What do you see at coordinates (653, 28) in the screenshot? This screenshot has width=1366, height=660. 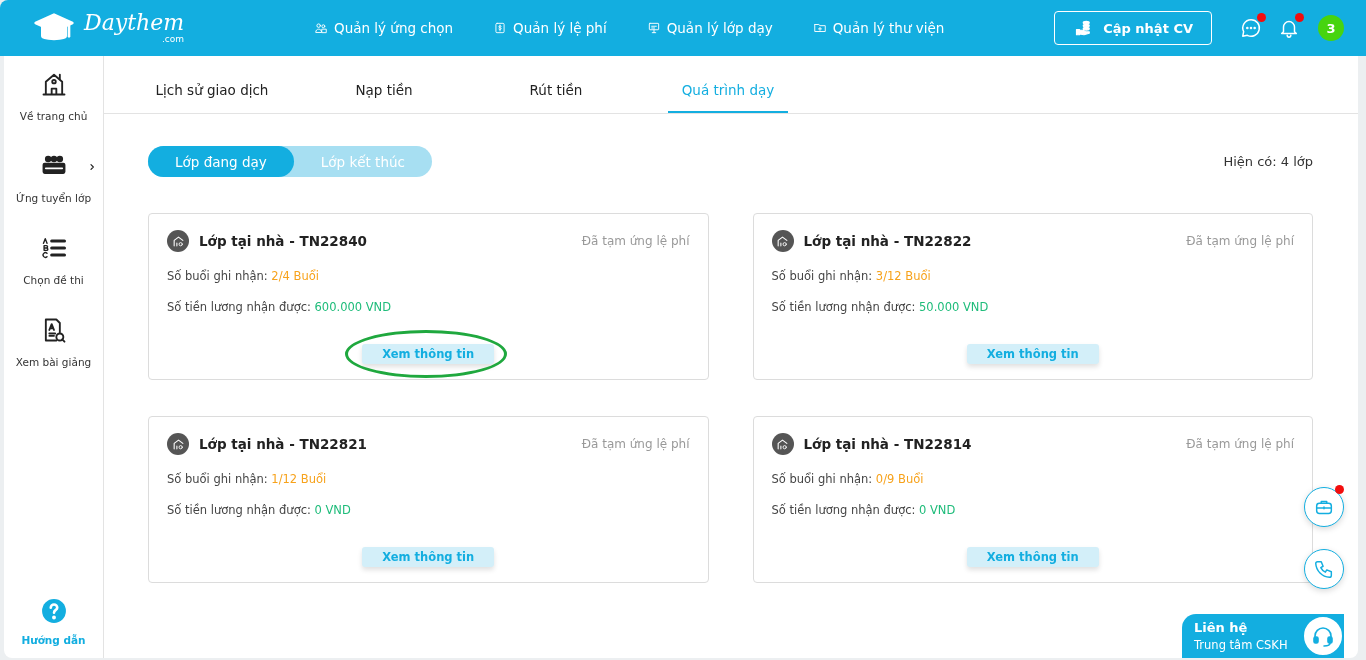 I see `presentation-icon` at bounding box center [653, 28].